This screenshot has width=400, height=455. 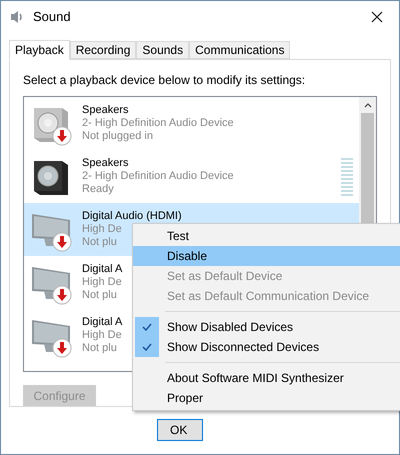 I want to click on window-title: Sound, so click(x=52, y=17).